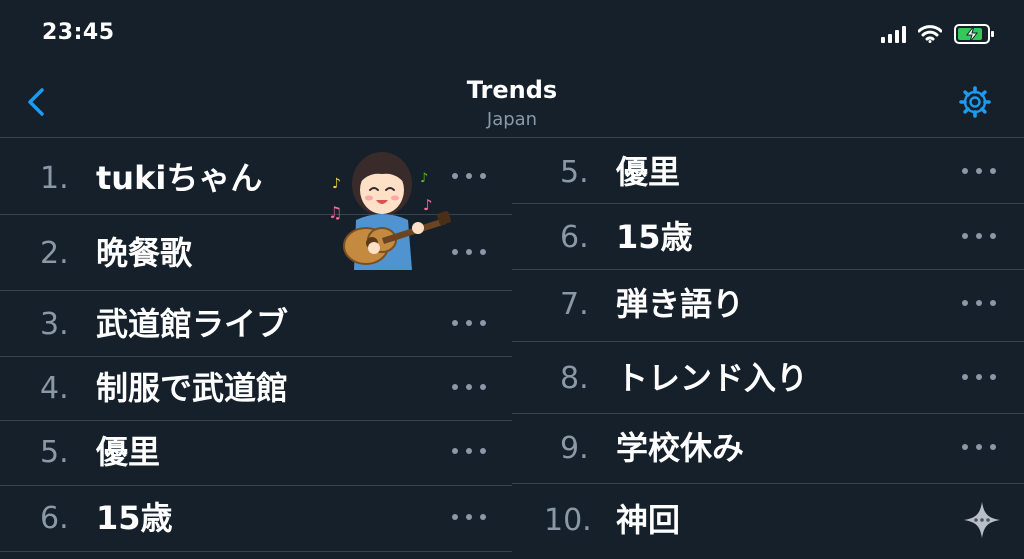  What do you see at coordinates (54, 253) in the screenshot?
I see `trend-rank: 2.` at bounding box center [54, 253].